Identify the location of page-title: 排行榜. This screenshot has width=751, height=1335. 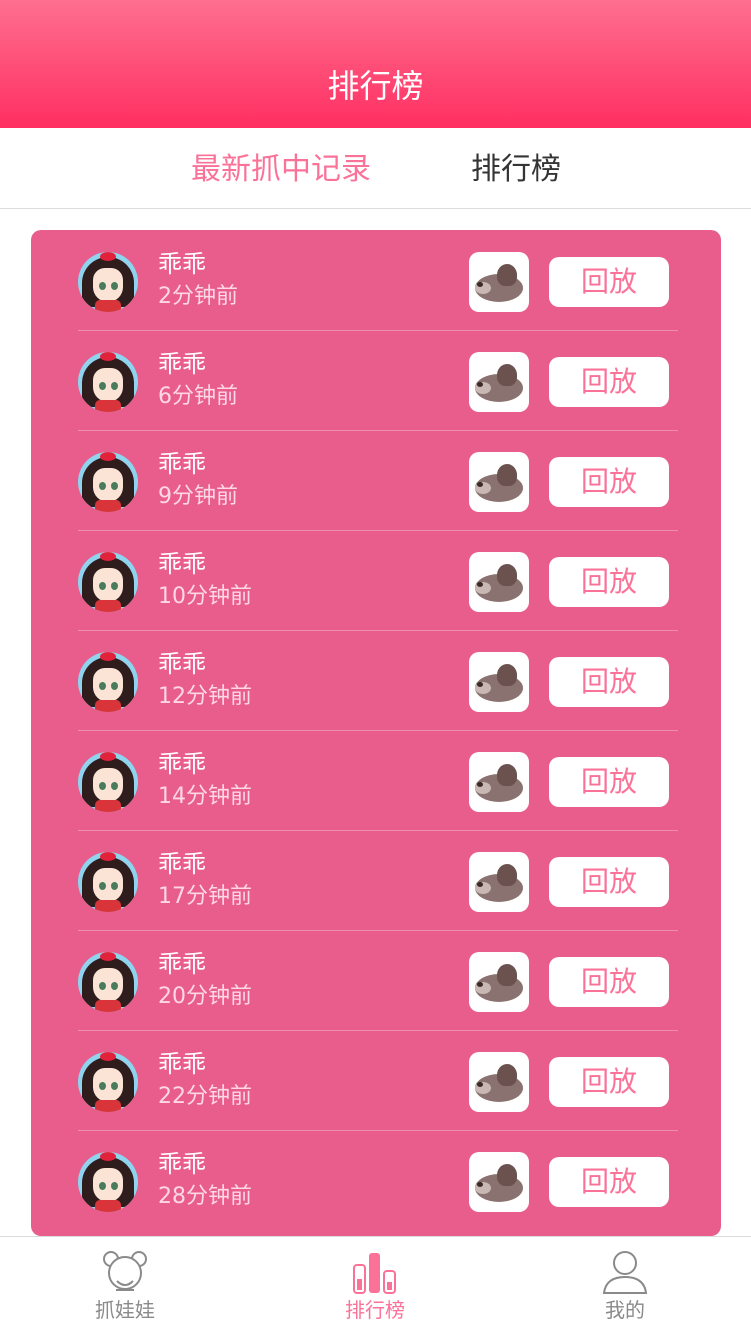
(375, 86).